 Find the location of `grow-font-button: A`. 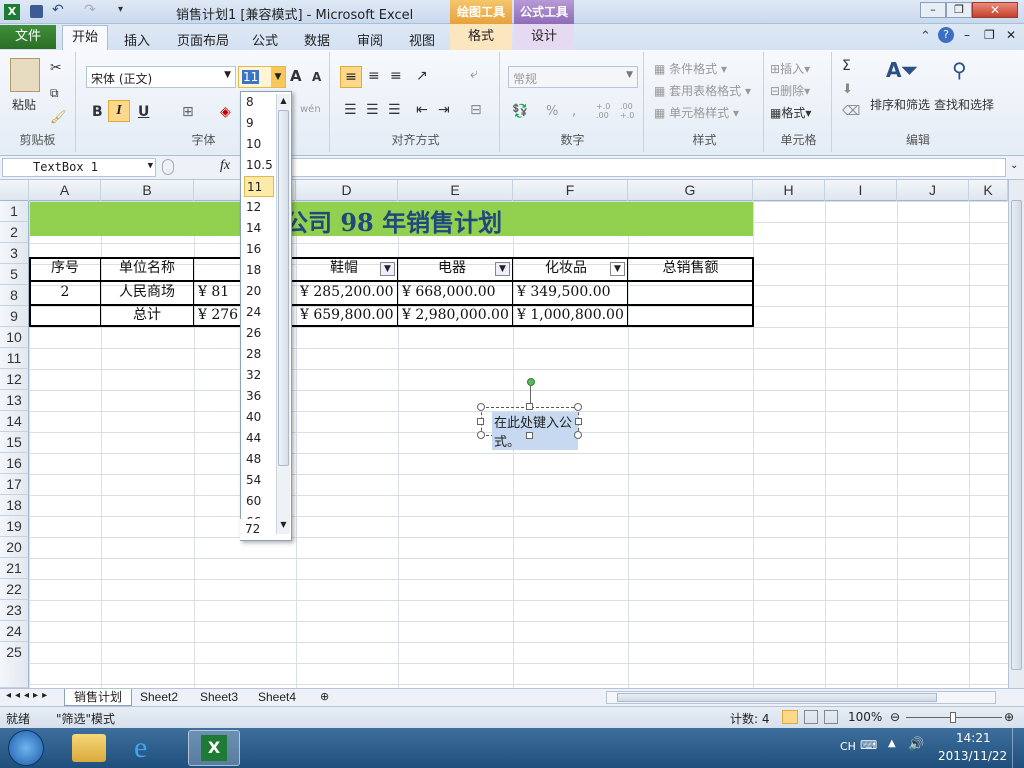

grow-font-button: A is located at coordinates (296, 76).